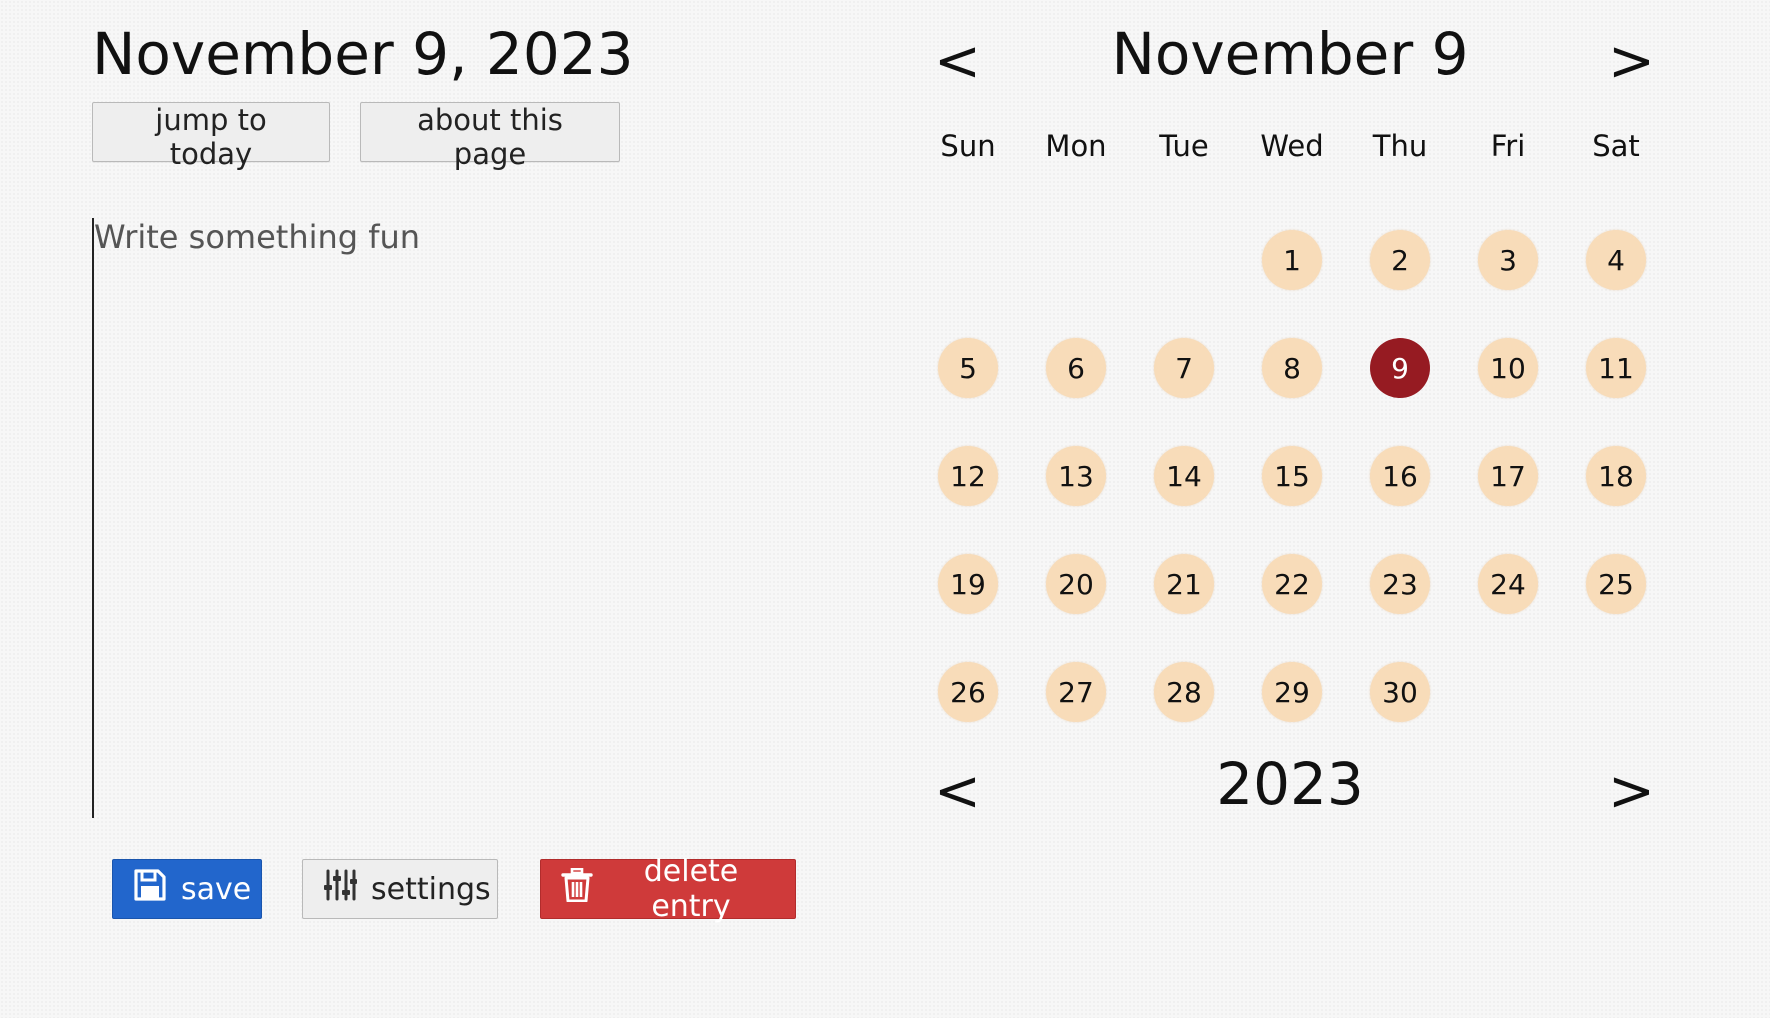 Image resolution: width=1770 pixels, height=1018 pixels. I want to click on next-month-arrow: >, so click(1631, 62).